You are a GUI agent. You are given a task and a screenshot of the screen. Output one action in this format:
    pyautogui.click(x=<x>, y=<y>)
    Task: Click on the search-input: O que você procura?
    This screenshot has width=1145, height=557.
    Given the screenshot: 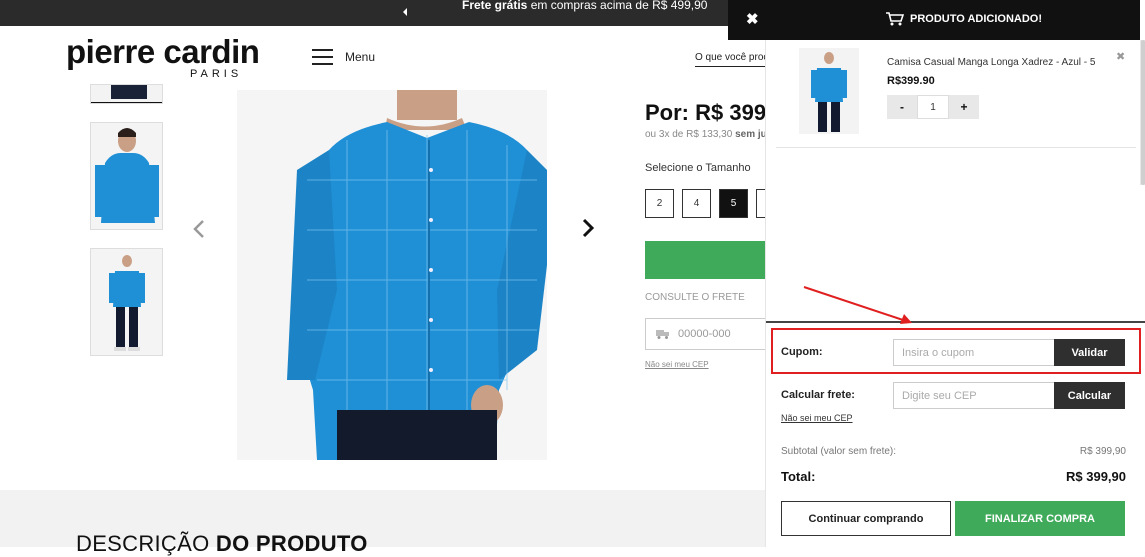 What is the action you would take?
    pyautogui.click(x=735, y=59)
    